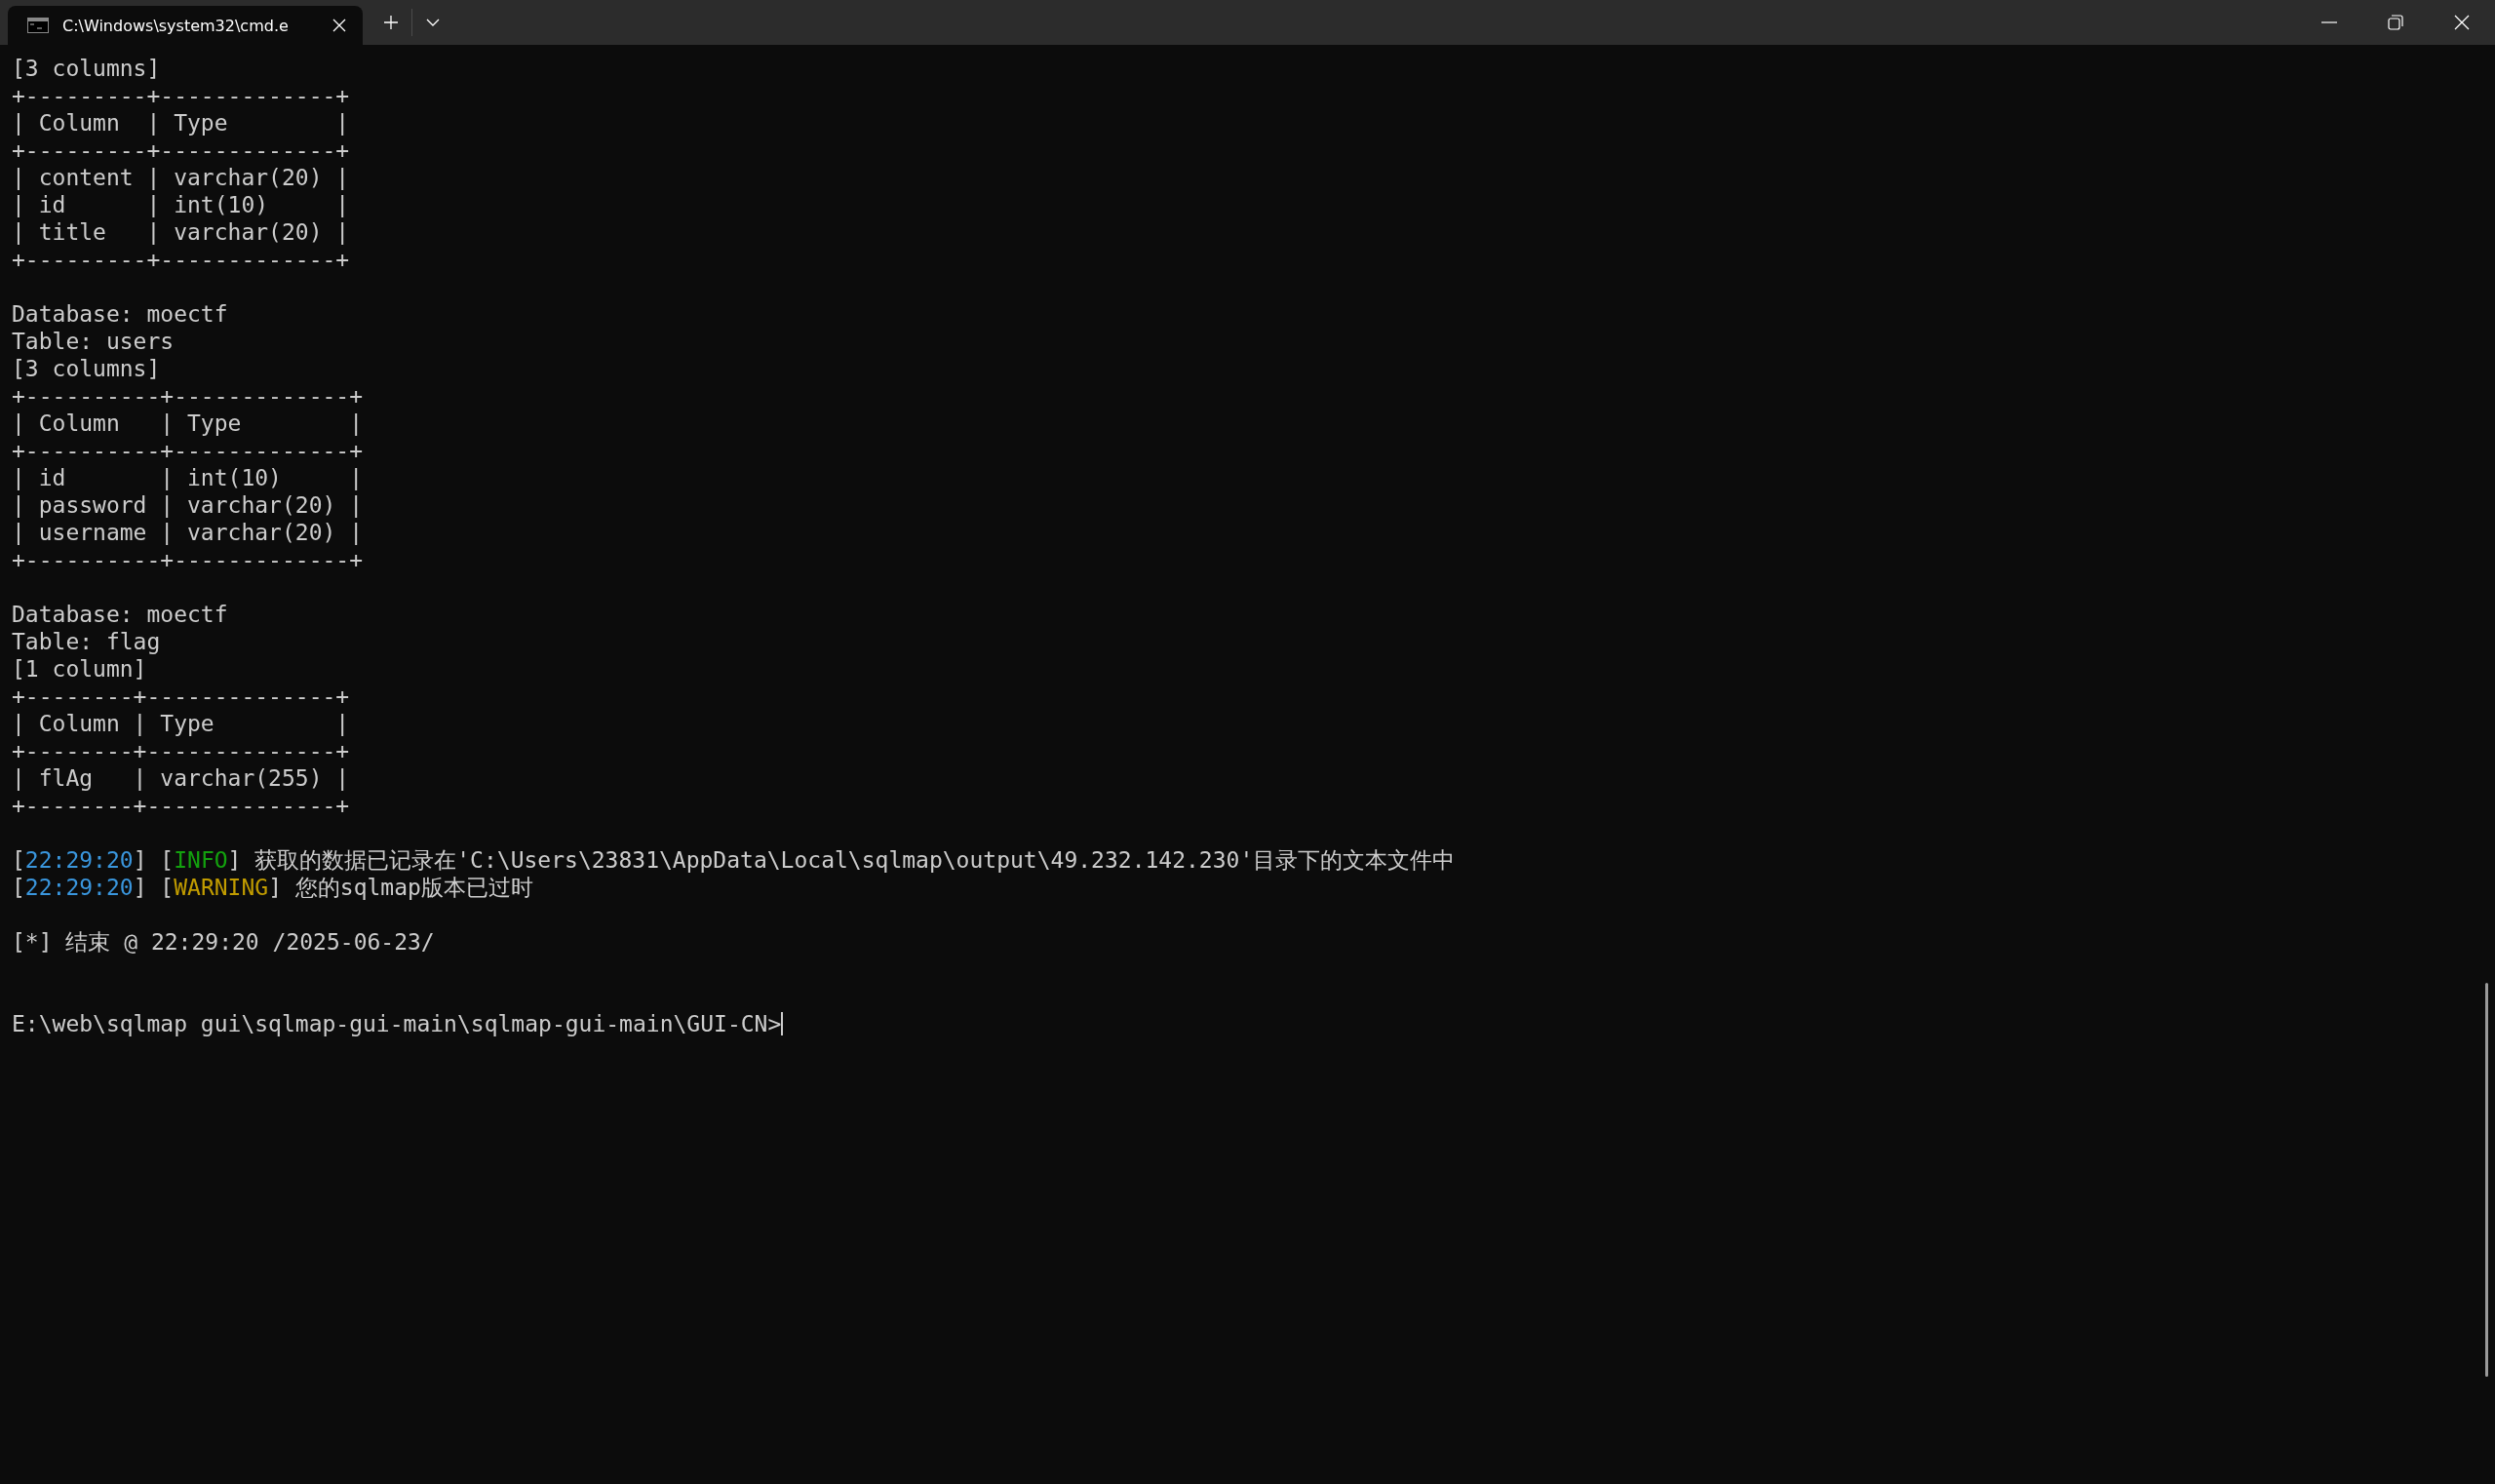 The width and height of the screenshot is (2495, 1484). What do you see at coordinates (2462, 22) in the screenshot?
I see `close-icon` at bounding box center [2462, 22].